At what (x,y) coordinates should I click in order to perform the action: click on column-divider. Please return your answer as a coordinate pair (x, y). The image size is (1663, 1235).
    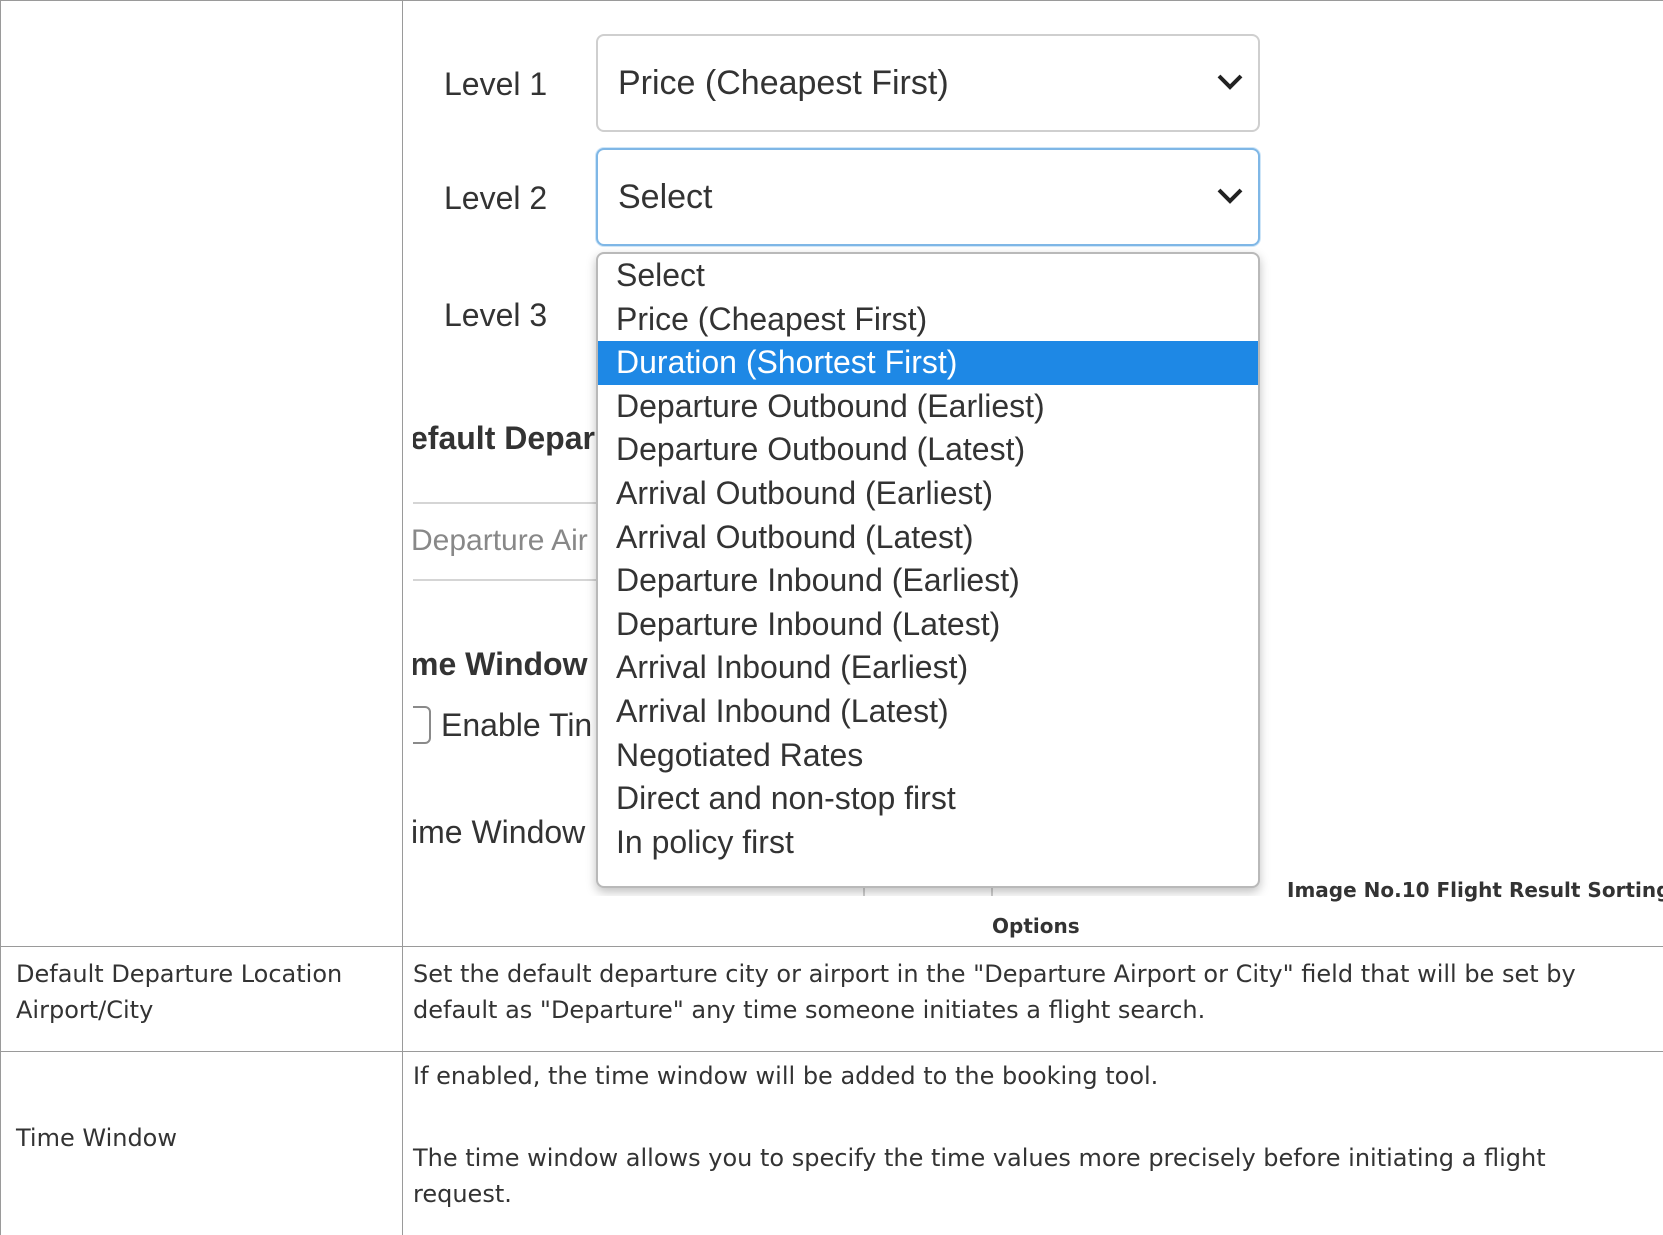
    Looking at the image, I should click on (402, 617).